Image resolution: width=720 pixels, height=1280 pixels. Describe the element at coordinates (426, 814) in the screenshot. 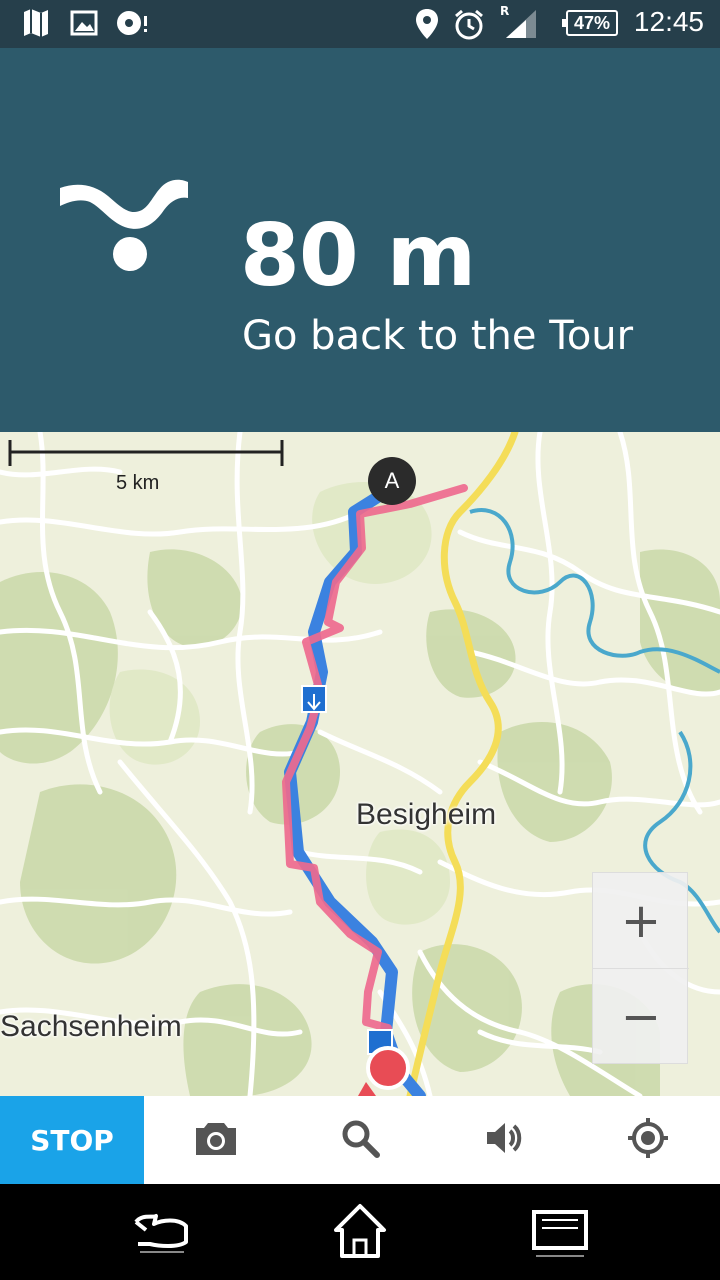

I see `place-label: Besigheim` at that location.